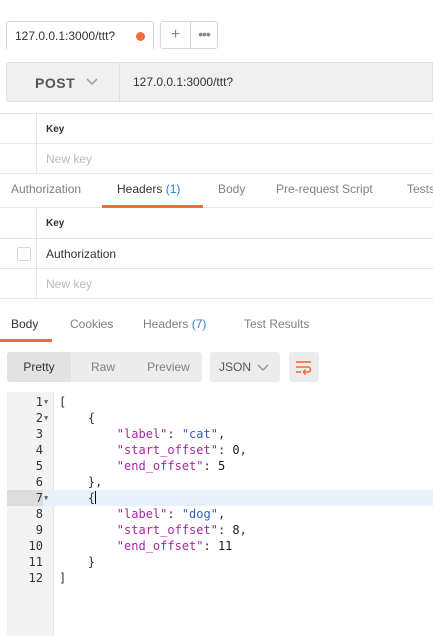 The height and width of the screenshot is (636, 433). Describe the element at coordinates (141, 450) in the screenshot. I see `code-line: 4 "start_offset": 0,` at that location.